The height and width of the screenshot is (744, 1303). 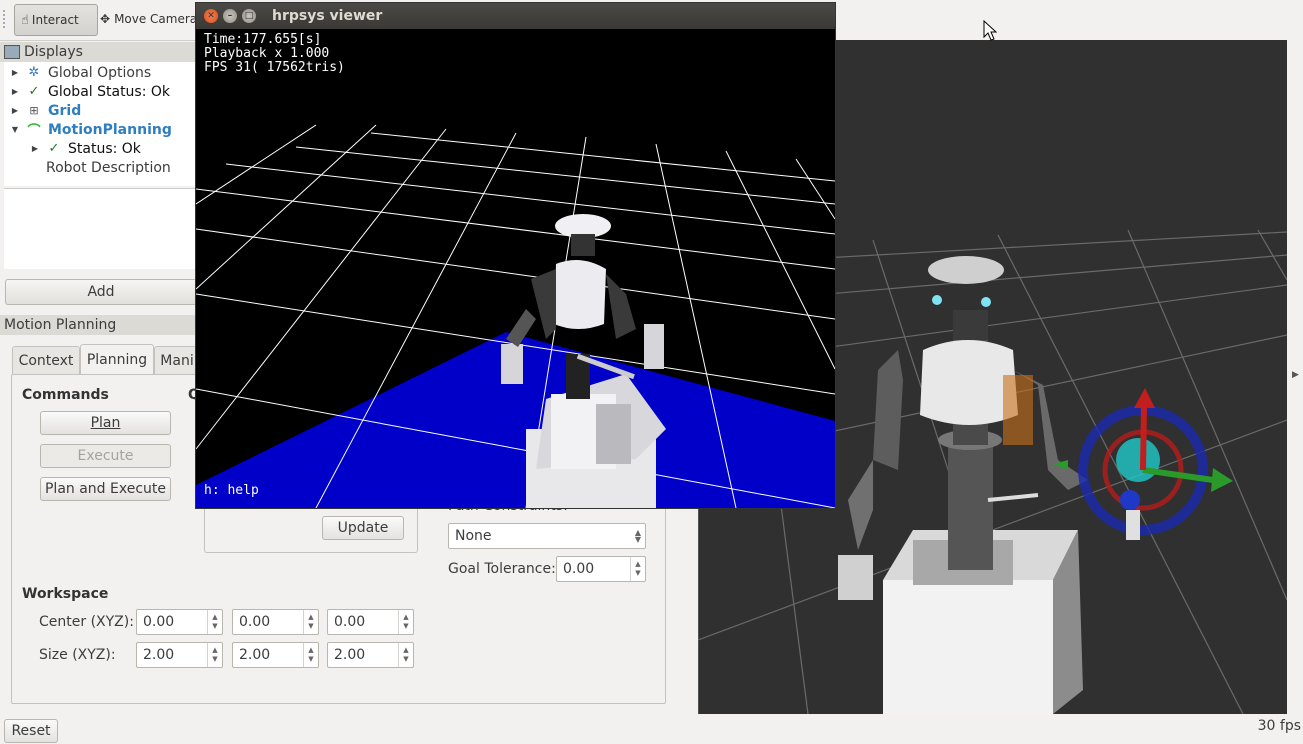 What do you see at coordinates (363, 528) in the screenshot?
I see `update-button: Update` at bounding box center [363, 528].